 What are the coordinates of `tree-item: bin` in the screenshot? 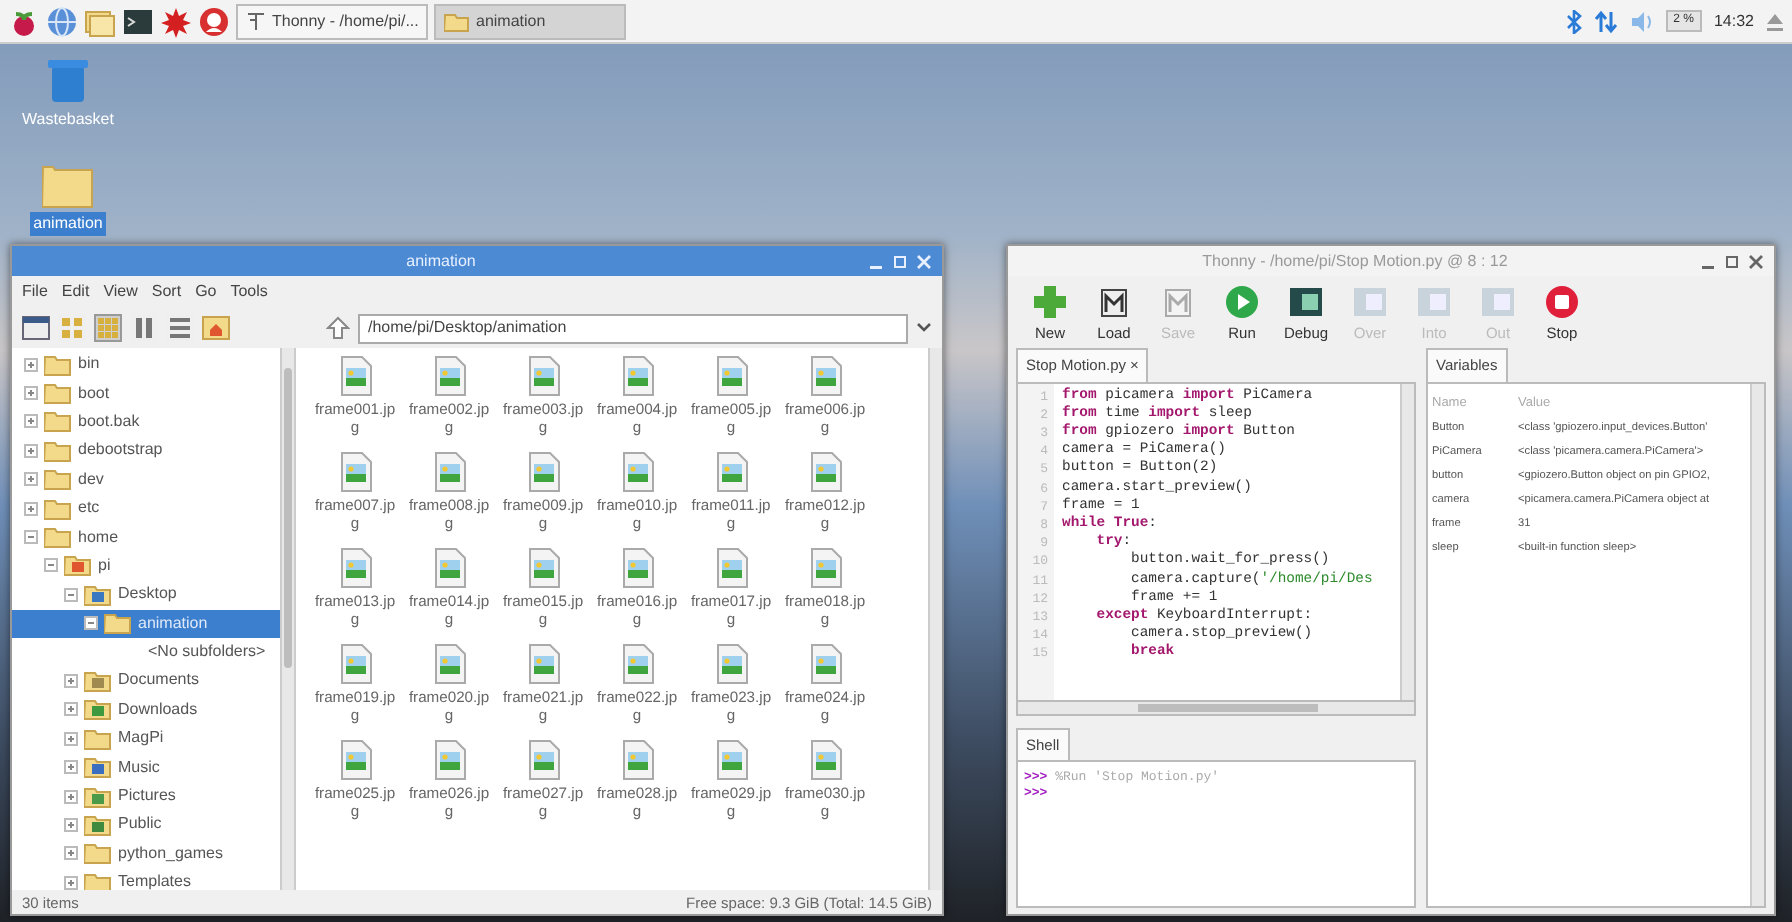 It's located at (146, 364).